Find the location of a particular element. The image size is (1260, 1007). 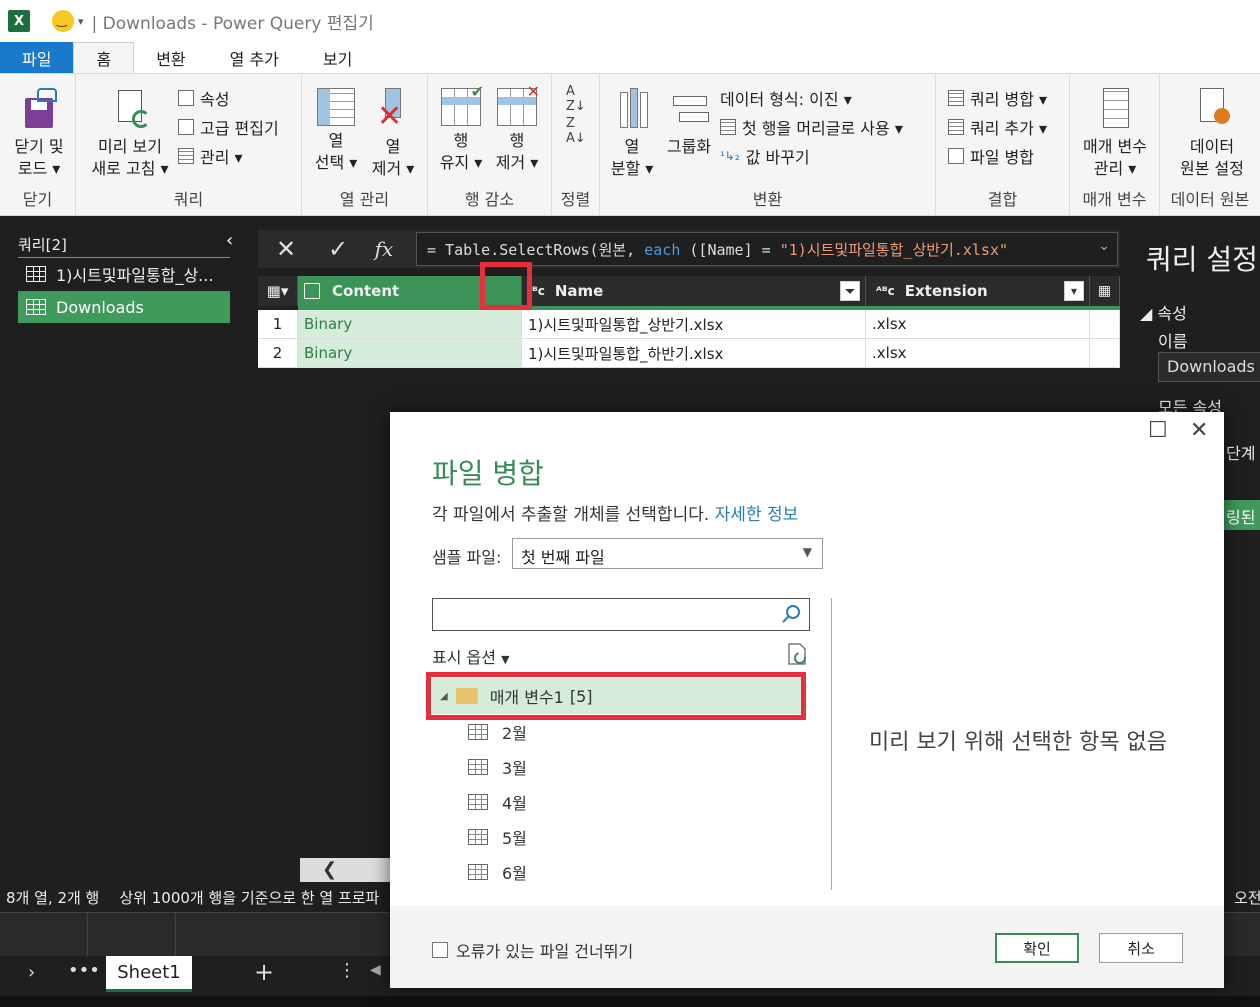

cell-name: 1)시트및파일통합_하반기.xlsx is located at coordinates (694, 353).